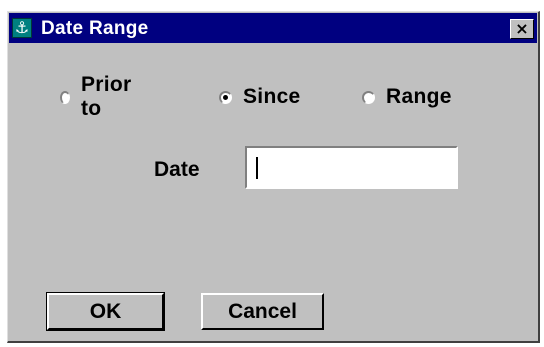 Image resolution: width=544 pixels, height=347 pixels. I want to click on radio-range-label: Range, so click(419, 97).